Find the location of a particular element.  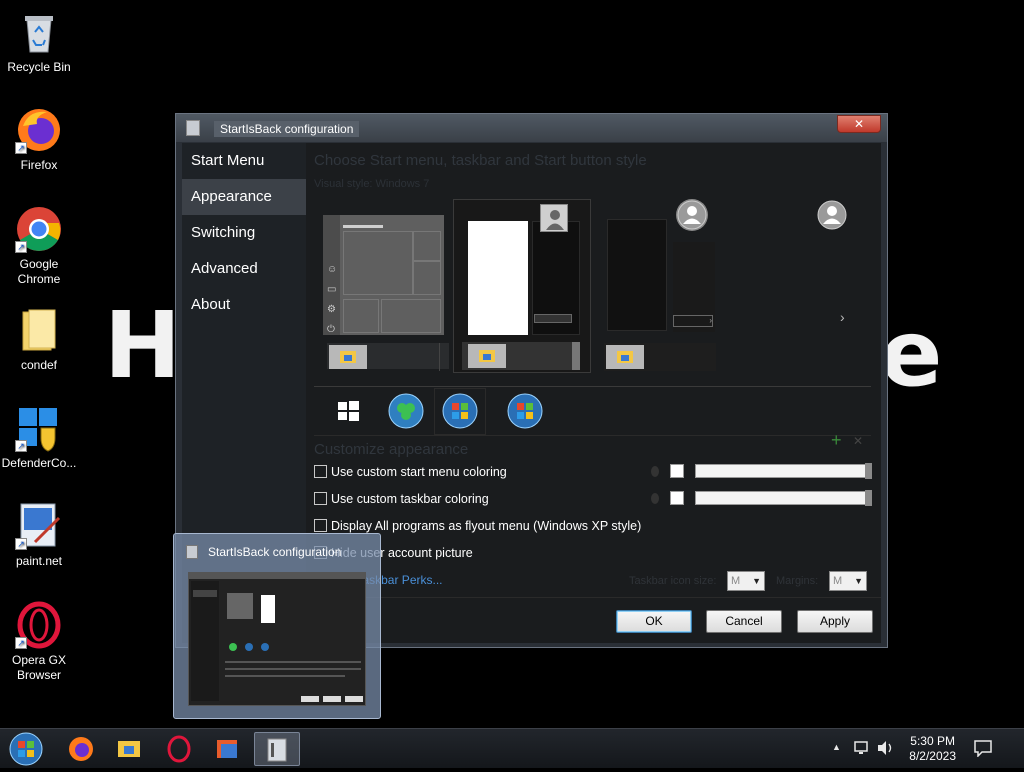

style-option-dark: › is located at coordinates (662, 277).